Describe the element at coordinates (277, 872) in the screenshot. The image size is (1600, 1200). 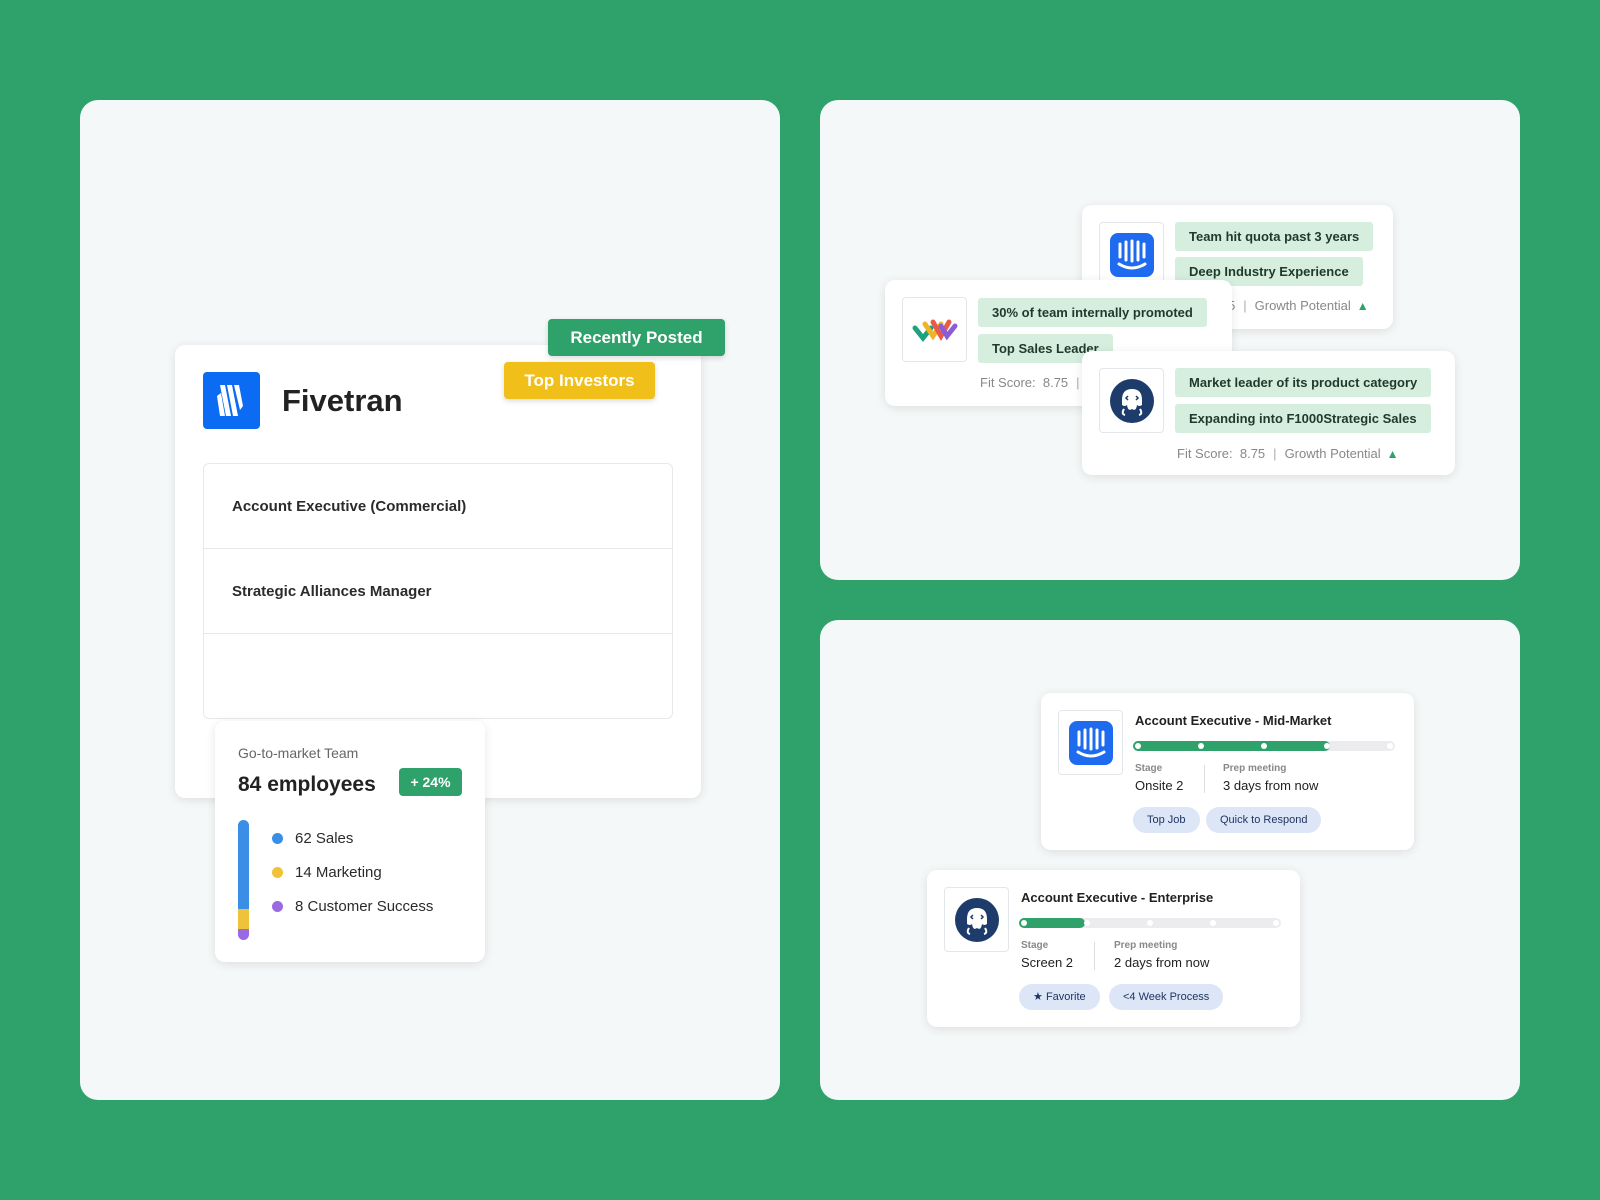
I see `yellow-dot-icon` at that location.